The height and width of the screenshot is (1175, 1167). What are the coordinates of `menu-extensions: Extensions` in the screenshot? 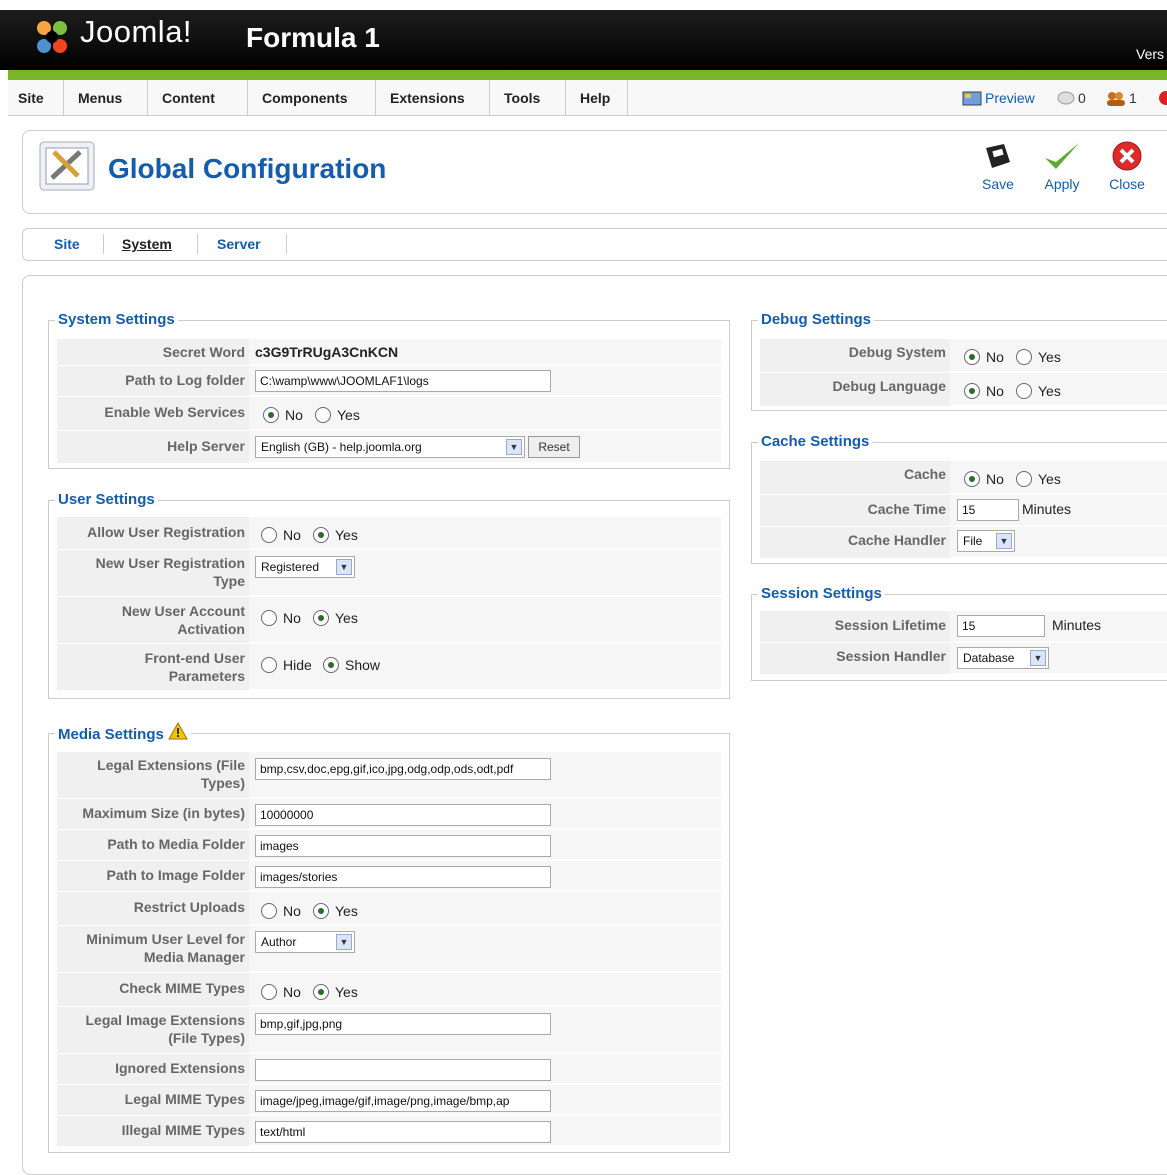 It's located at (433, 98).